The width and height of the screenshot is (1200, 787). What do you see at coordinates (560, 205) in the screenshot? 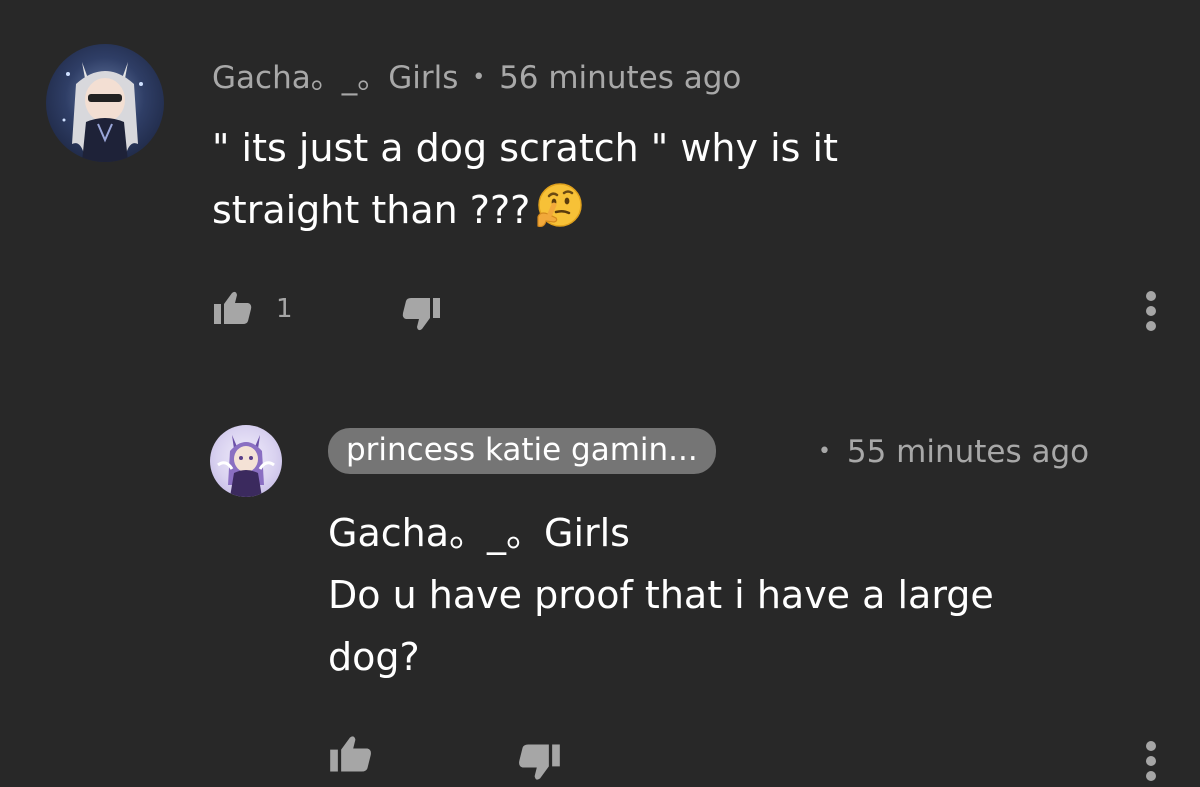
I see `thinking-face-icon` at bounding box center [560, 205].